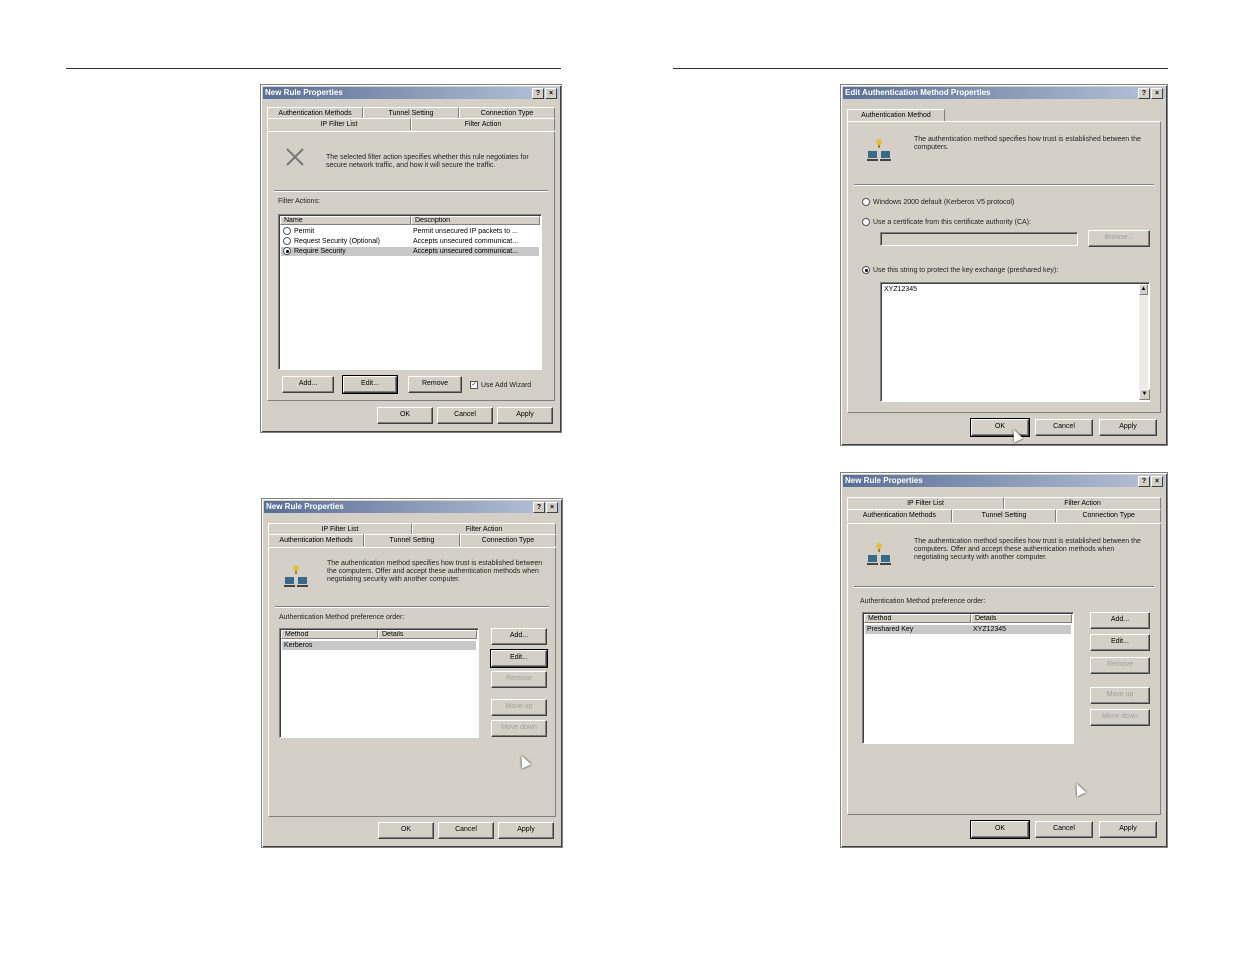 Image resolution: width=1235 pixels, height=954 pixels. What do you see at coordinates (1143, 289) in the screenshot?
I see `scroll-up-icon: ▲` at bounding box center [1143, 289].